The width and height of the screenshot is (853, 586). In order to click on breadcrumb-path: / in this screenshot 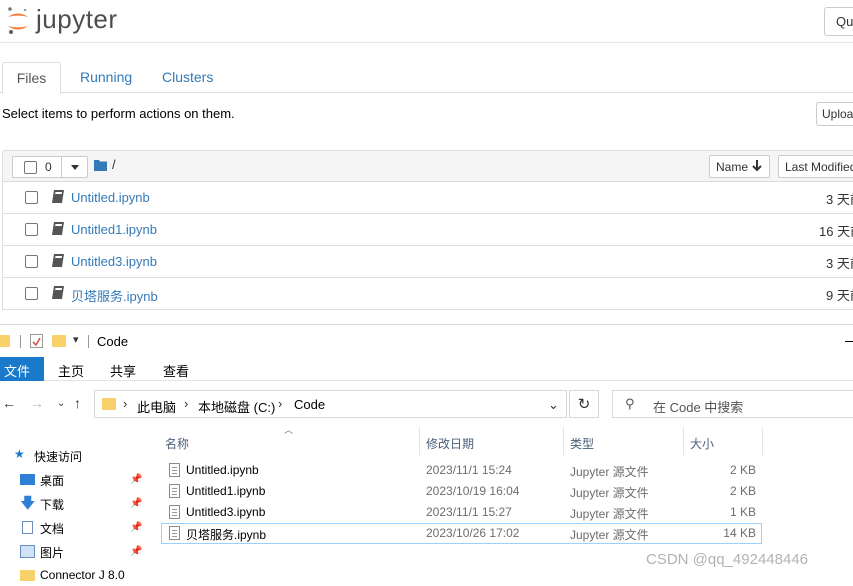, I will do `click(114, 164)`.